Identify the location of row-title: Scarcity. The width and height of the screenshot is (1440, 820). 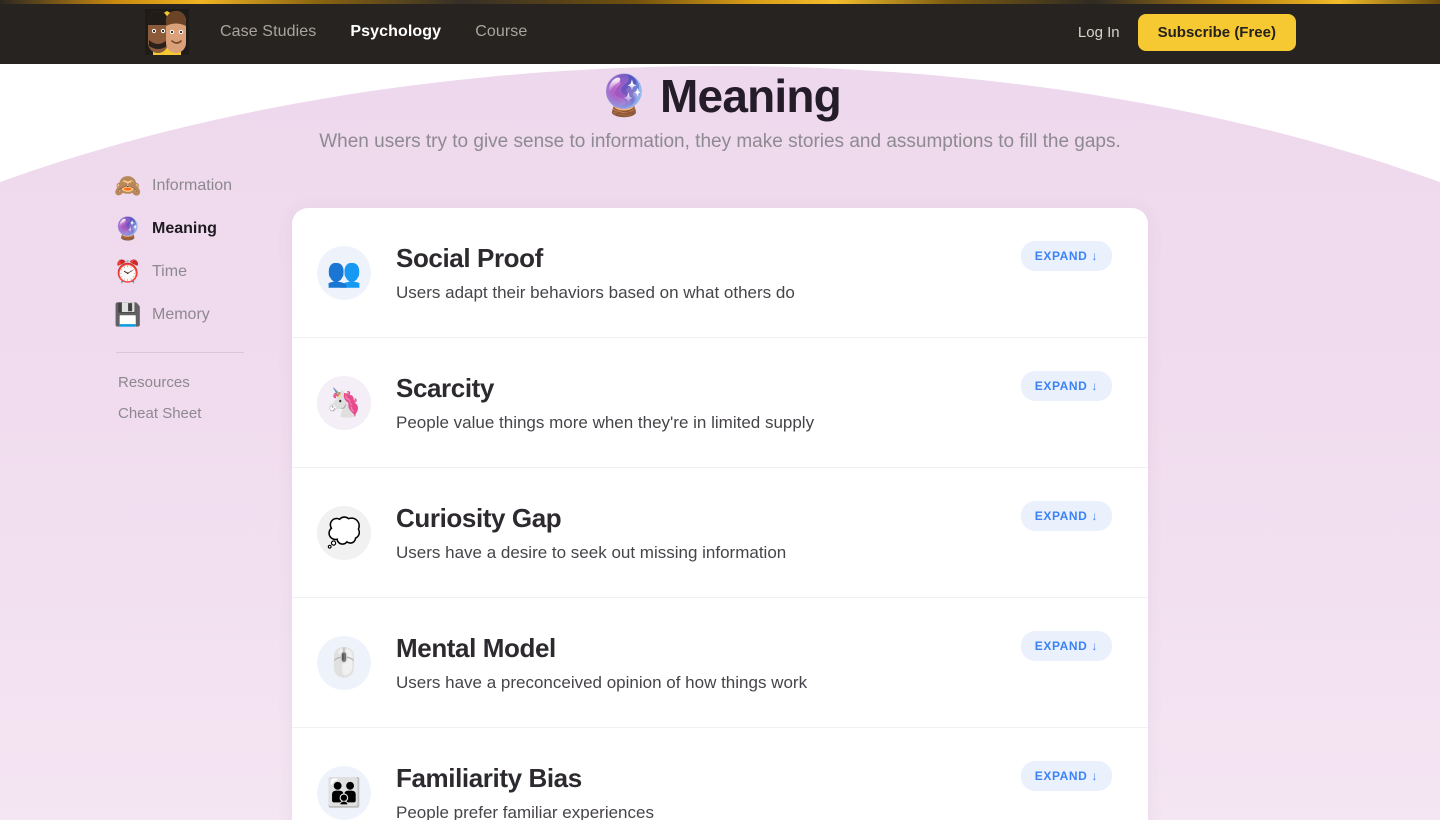
(445, 387).